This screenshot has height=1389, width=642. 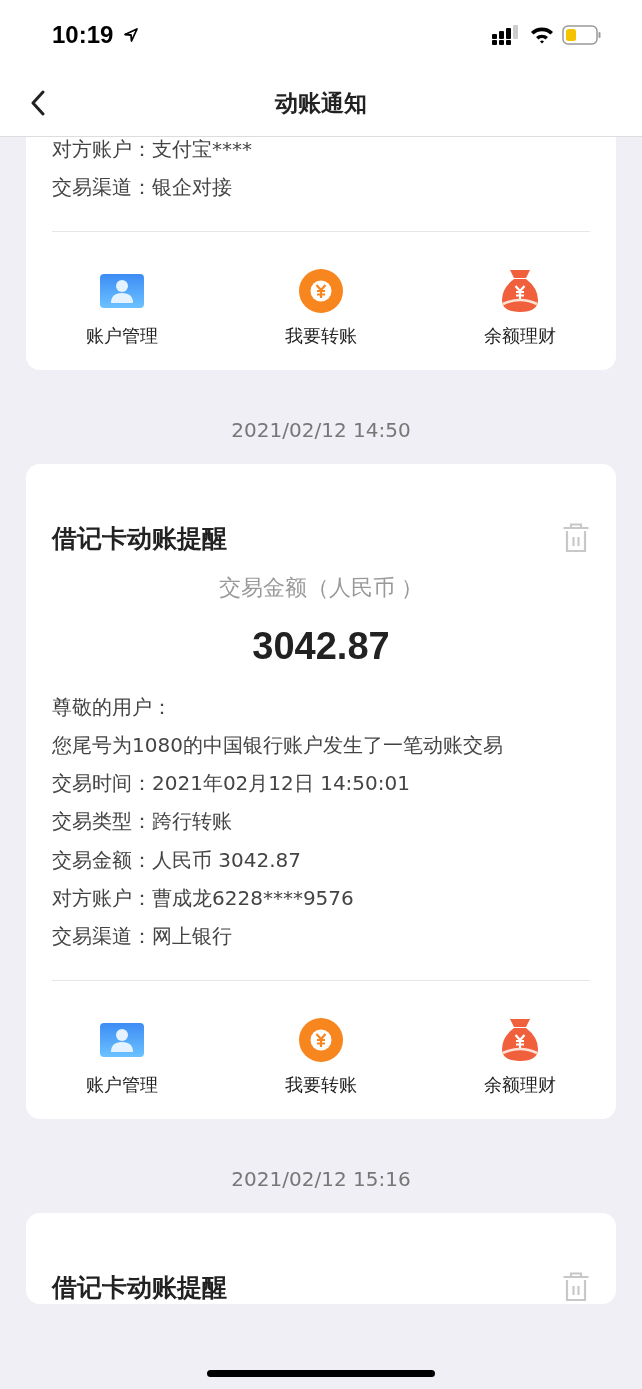 What do you see at coordinates (321, 103) in the screenshot?
I see `page-title: 动账通知` at bounding box center [321, 103].